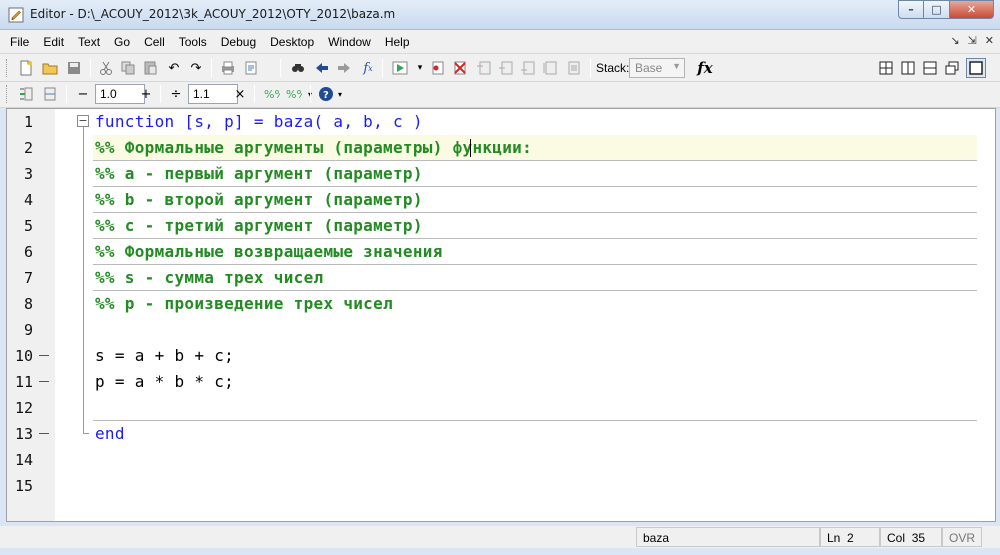 The image size is (1000, 555). Describe the element at coordinates (89, 42) in the screenshot. I see `menu-text: Text` at that location.